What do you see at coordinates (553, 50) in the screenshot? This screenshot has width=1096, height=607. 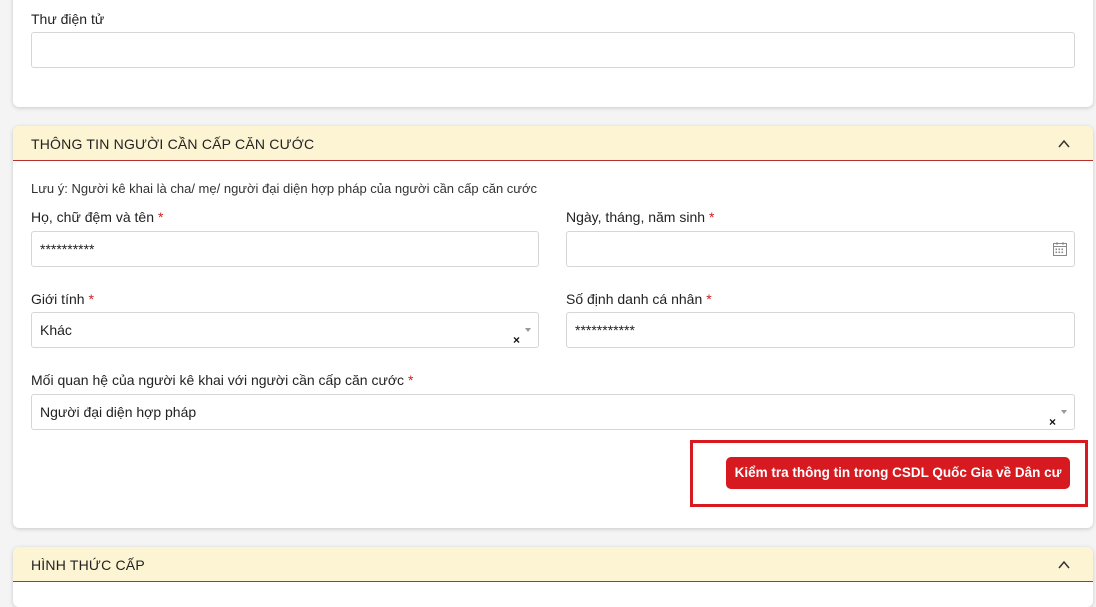 I see `email-field` at bounding box center [553, 50].